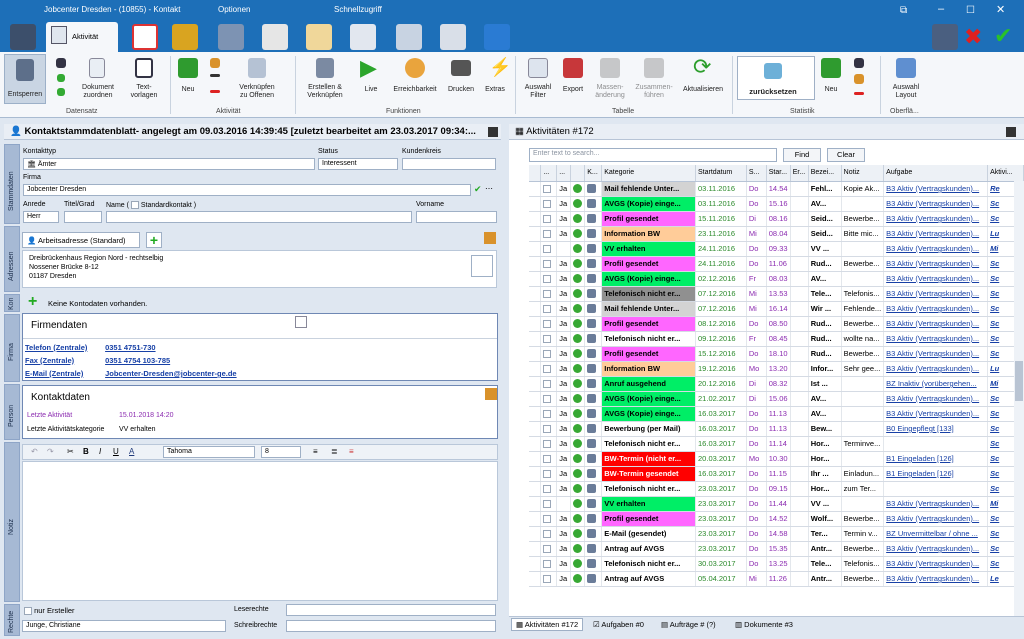  Describe the element at coordinates (169, 164) in the screenshot. I see `kontakttyp-select: 🏛 Ämter` at that location.